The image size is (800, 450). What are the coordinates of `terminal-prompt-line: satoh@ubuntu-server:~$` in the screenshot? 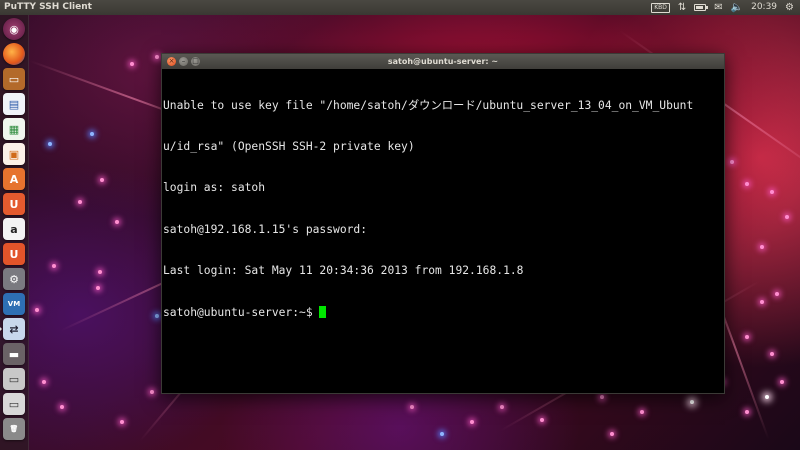 It's located at (443, 312).